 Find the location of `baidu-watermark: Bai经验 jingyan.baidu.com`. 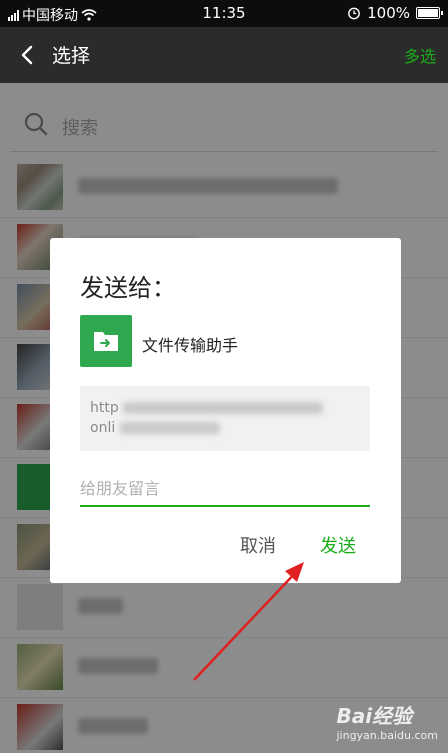

baidu-watermark: Bai经验 jingyan.baidu.com is located at coordinates (387, 721).